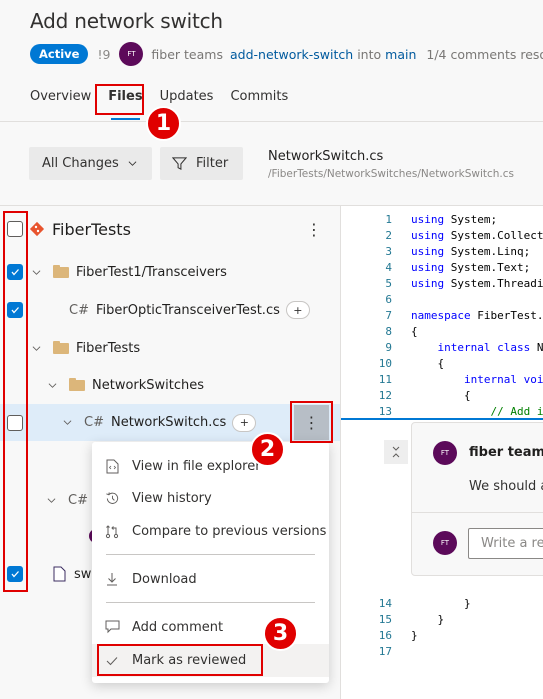 This screenshot has height=699, width=543. I want to click on all-changes-dropdown: All Changes, so click(90, 163).